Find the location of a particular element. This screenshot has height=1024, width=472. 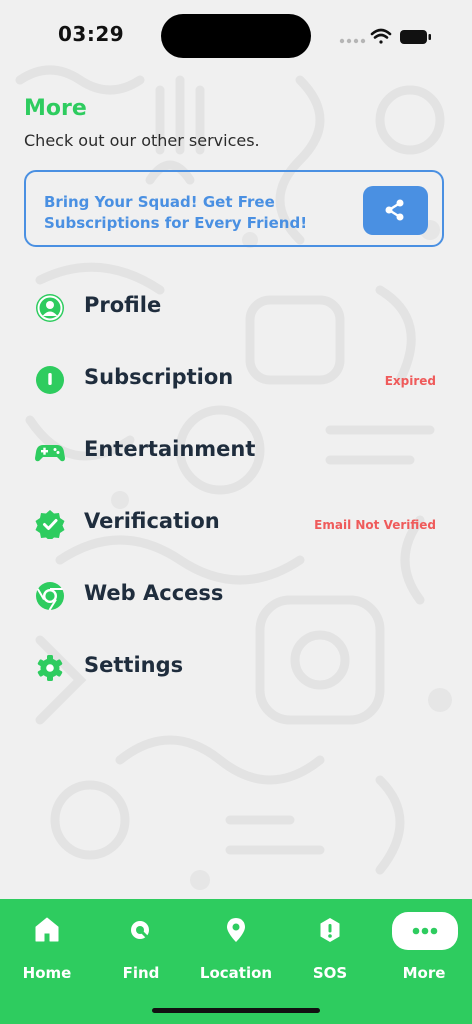

verified-badge-icon is located at coordinates (50, 524).